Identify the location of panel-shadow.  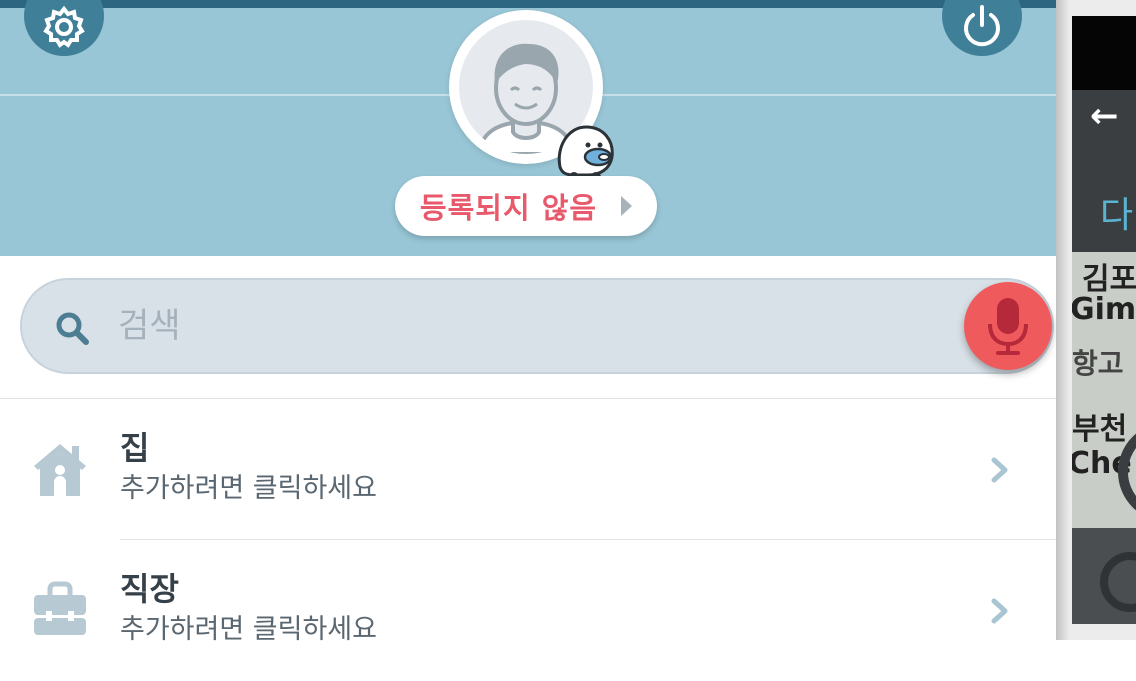
(1063, 320).